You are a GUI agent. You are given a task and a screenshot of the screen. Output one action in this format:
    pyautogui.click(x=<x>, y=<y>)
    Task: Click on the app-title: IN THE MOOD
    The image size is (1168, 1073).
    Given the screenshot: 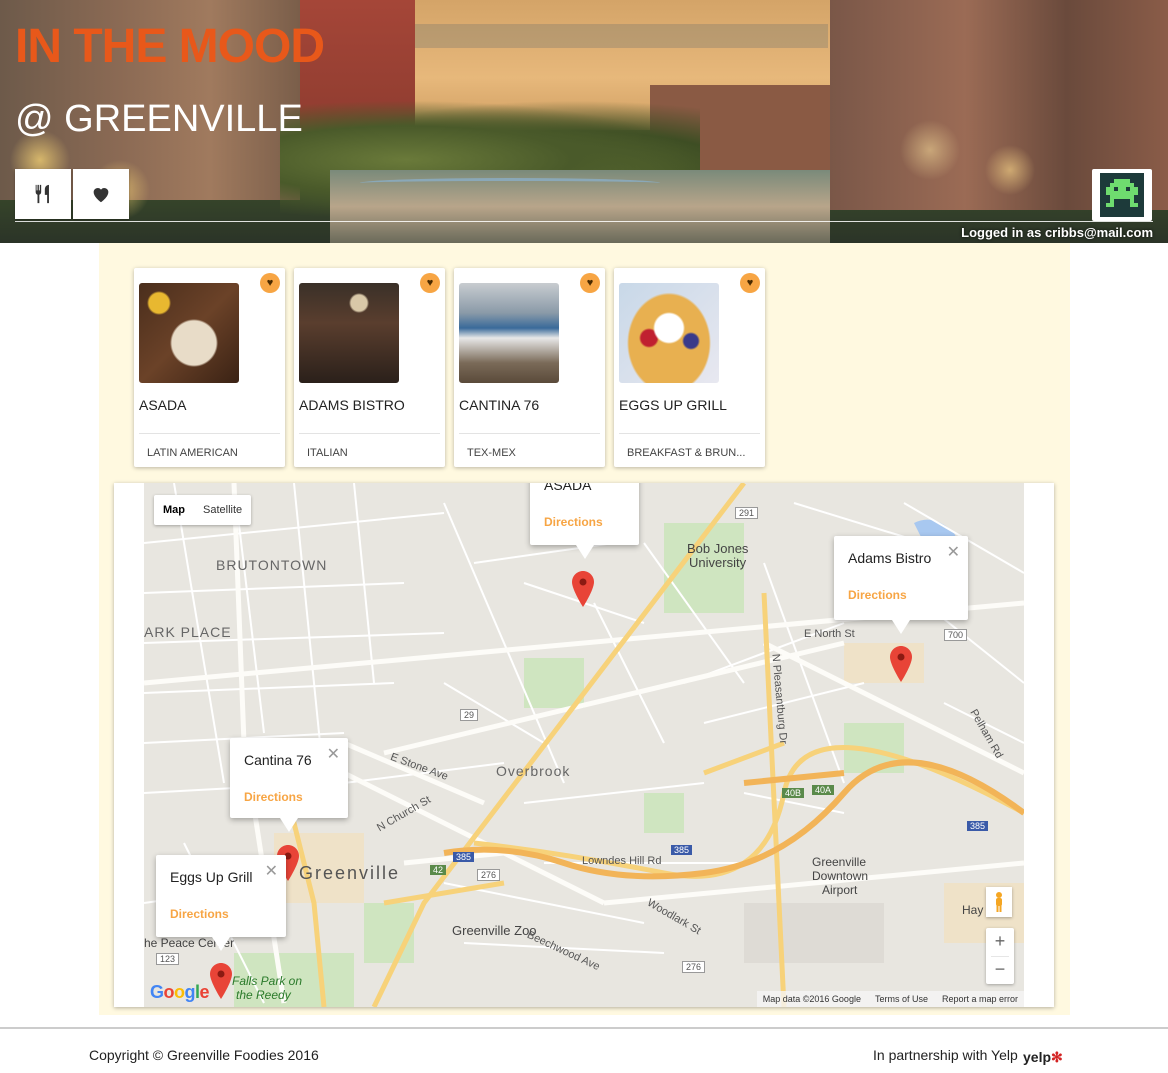 What is the action you would take?
    pyautogui.click(x=170, y=46)
    